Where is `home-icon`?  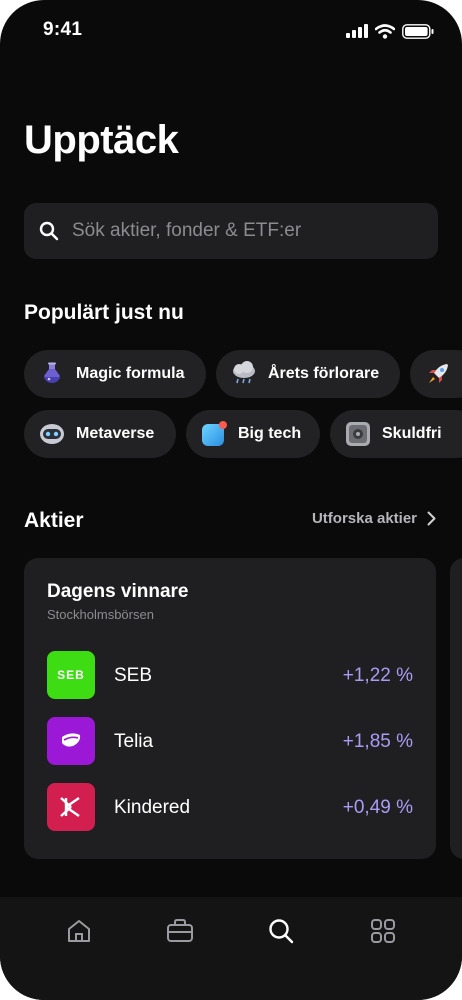
home-icon is located at coordinates (79, 931).